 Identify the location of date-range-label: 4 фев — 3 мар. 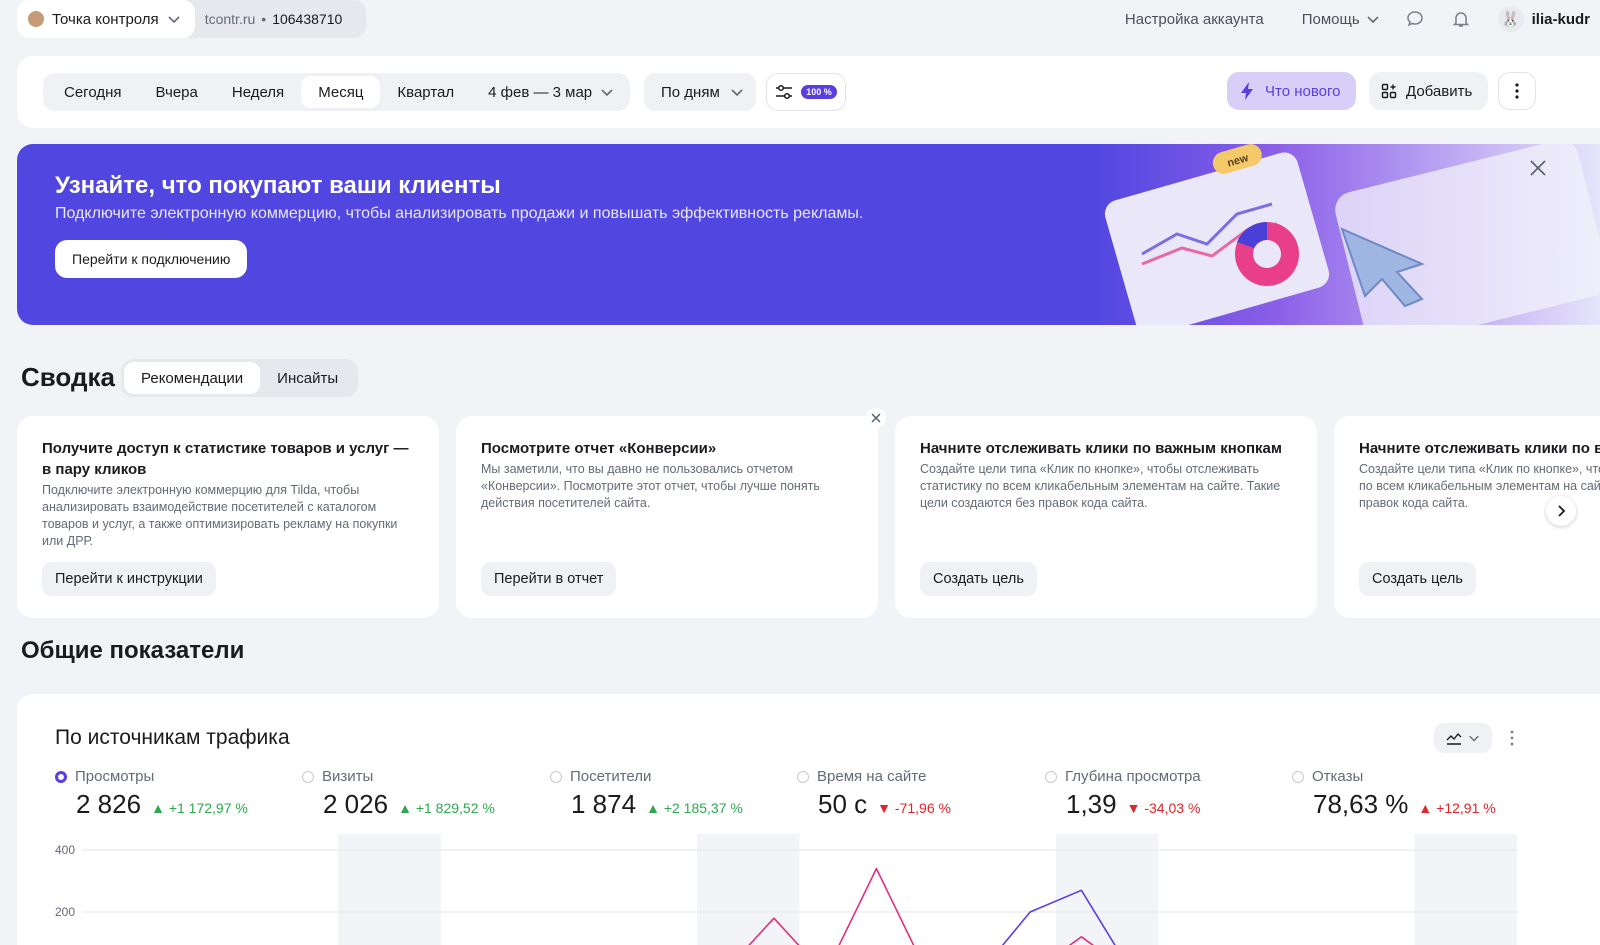
(540, 92).